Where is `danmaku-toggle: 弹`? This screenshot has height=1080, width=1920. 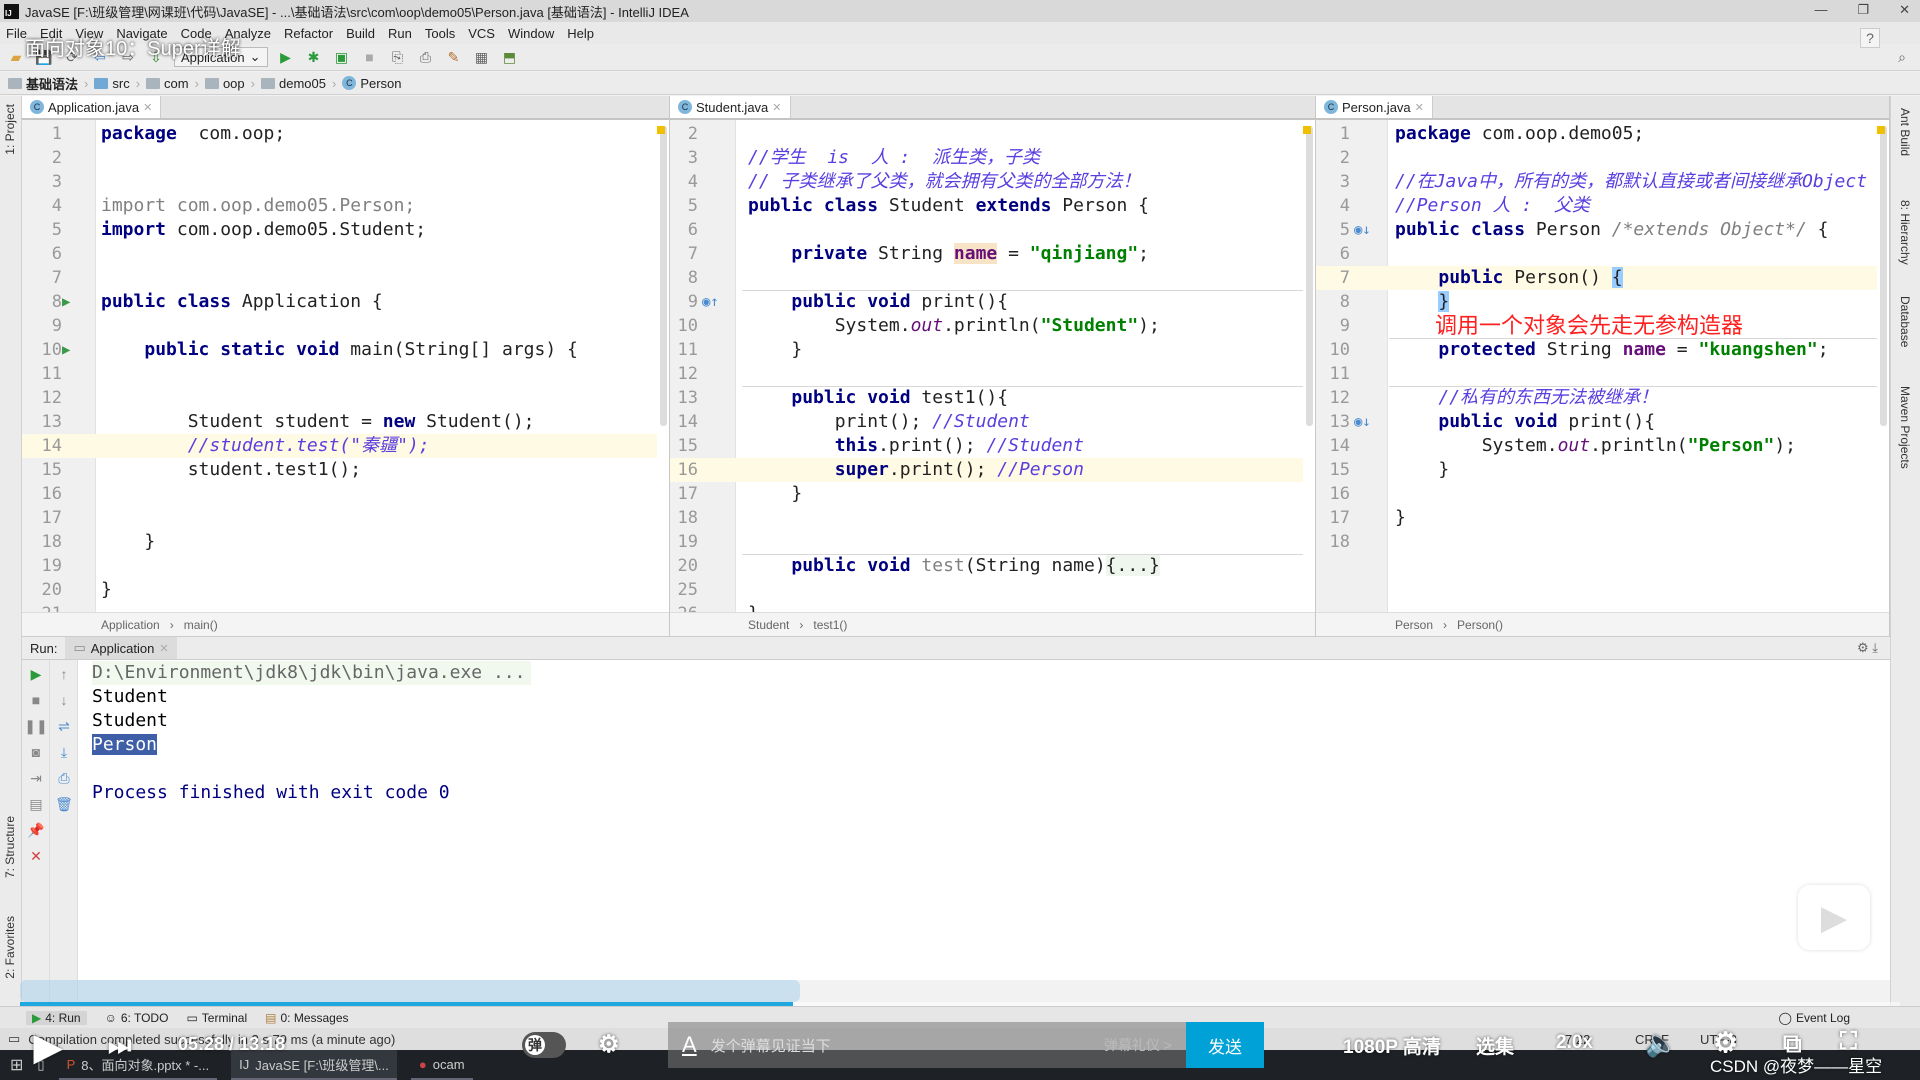
danmaku-toggle: 弹 is located at coordinates (544, 1045).